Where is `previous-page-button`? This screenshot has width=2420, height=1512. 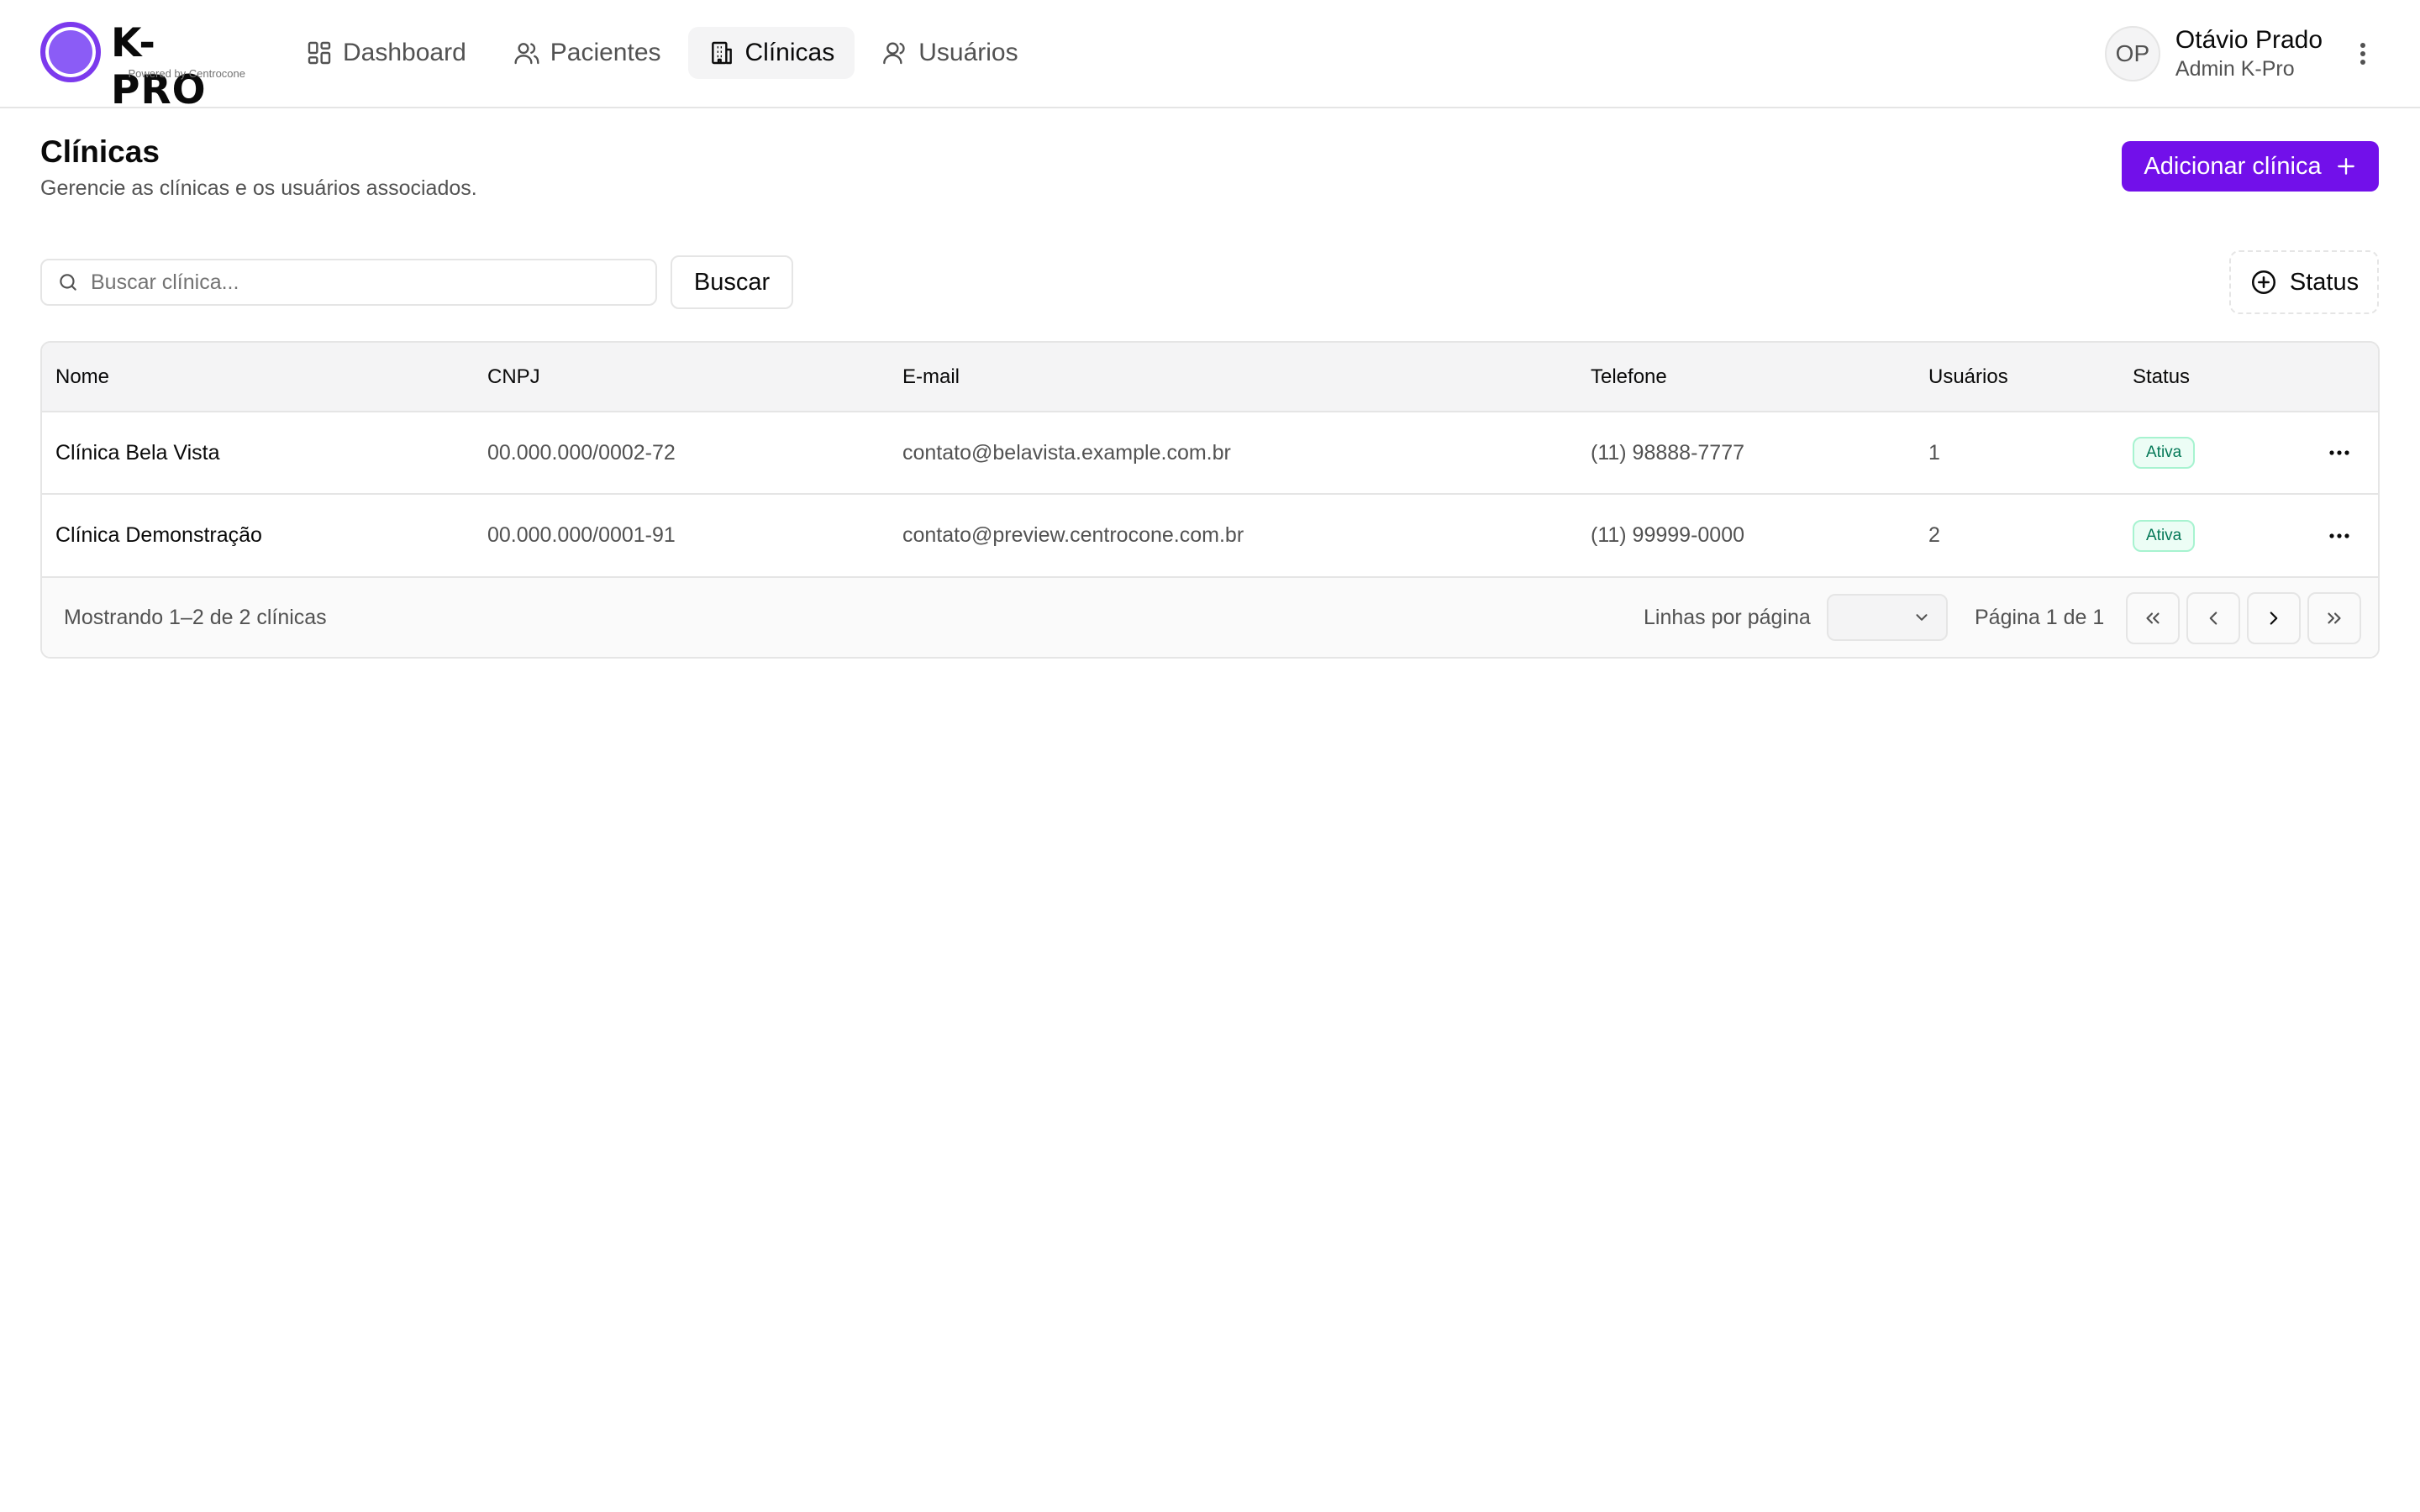 previous-page-button is located at coordinates (2213, 618).